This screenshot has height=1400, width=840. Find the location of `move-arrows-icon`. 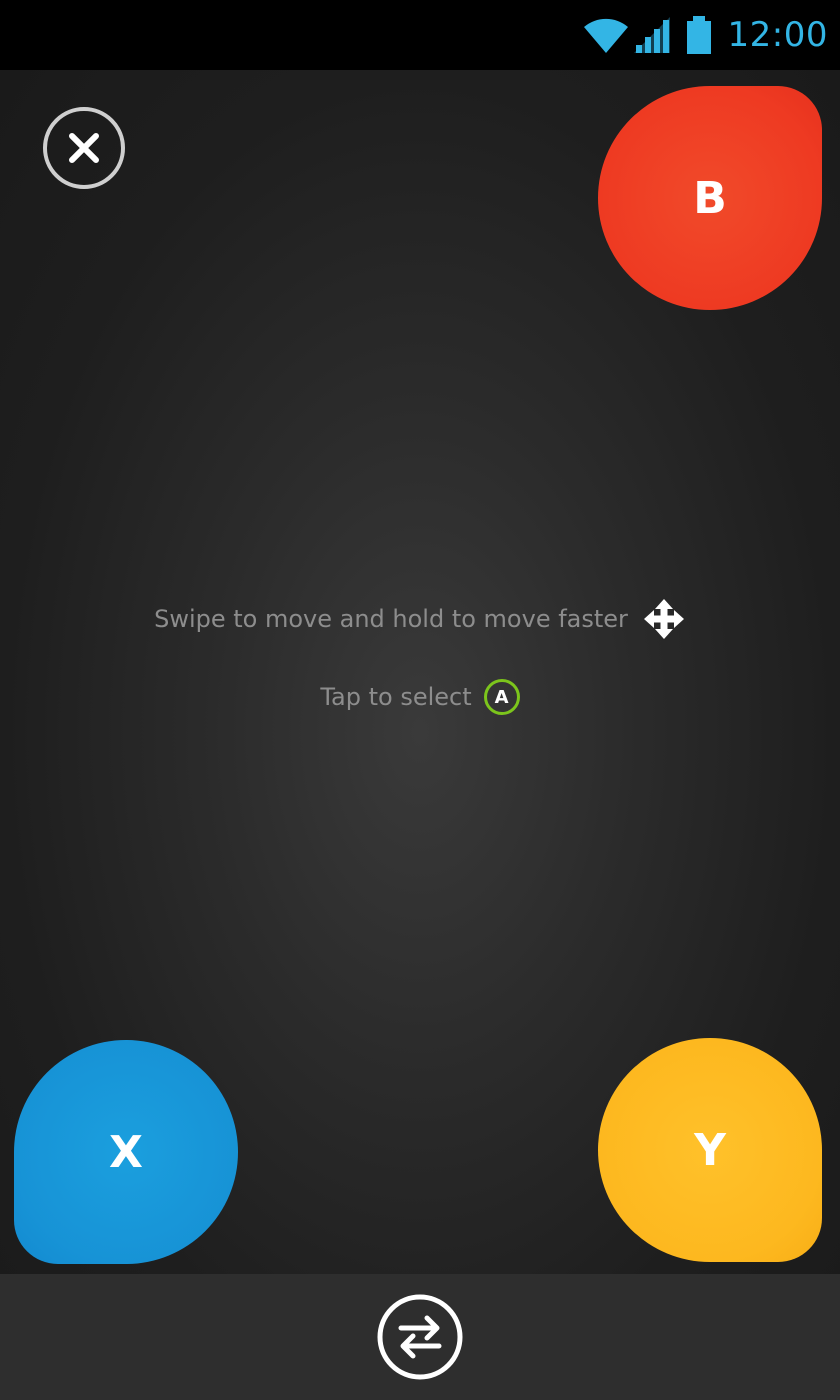

move-arrows-icon is located at coordinates (663, 619).